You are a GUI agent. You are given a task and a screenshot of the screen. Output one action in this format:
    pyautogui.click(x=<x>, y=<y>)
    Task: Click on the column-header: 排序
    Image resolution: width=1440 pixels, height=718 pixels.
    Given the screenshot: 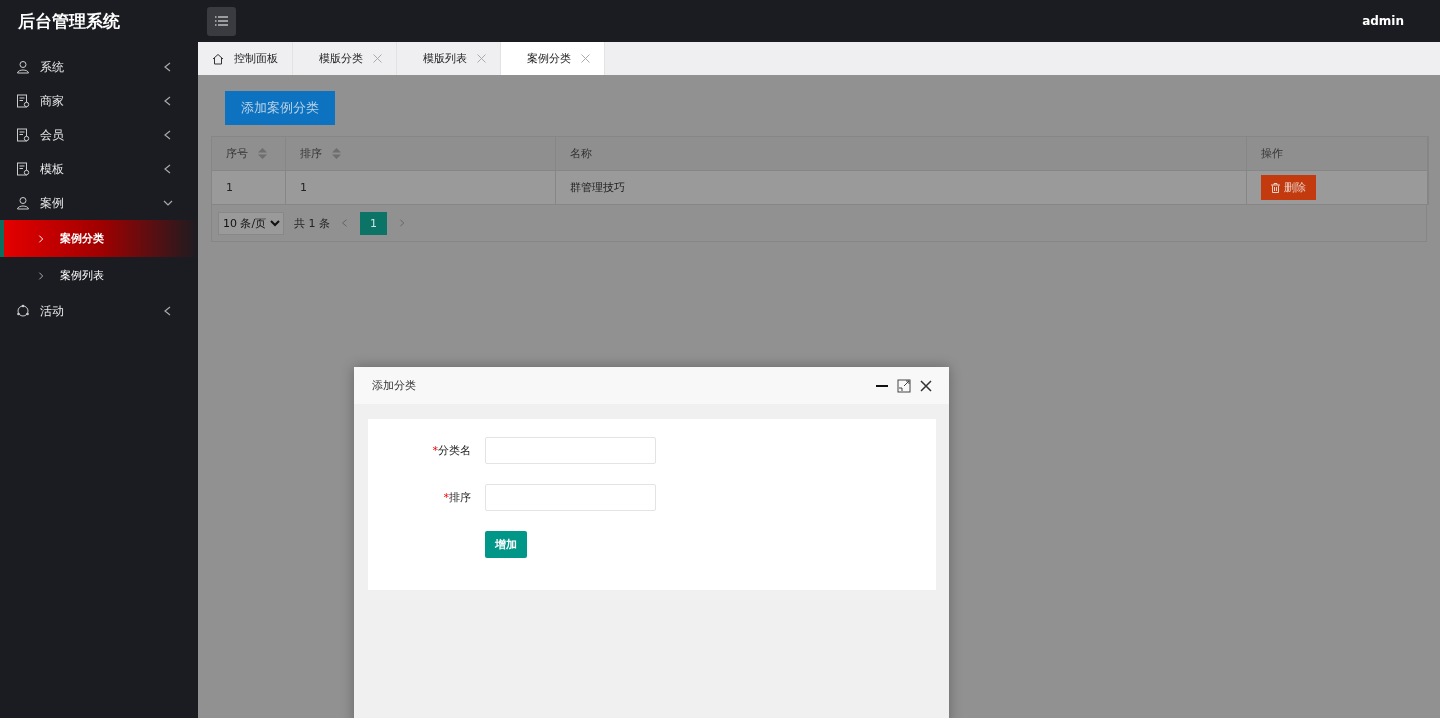 What is the action you would take?
    pyautogui.click(x=421, y=154)
    